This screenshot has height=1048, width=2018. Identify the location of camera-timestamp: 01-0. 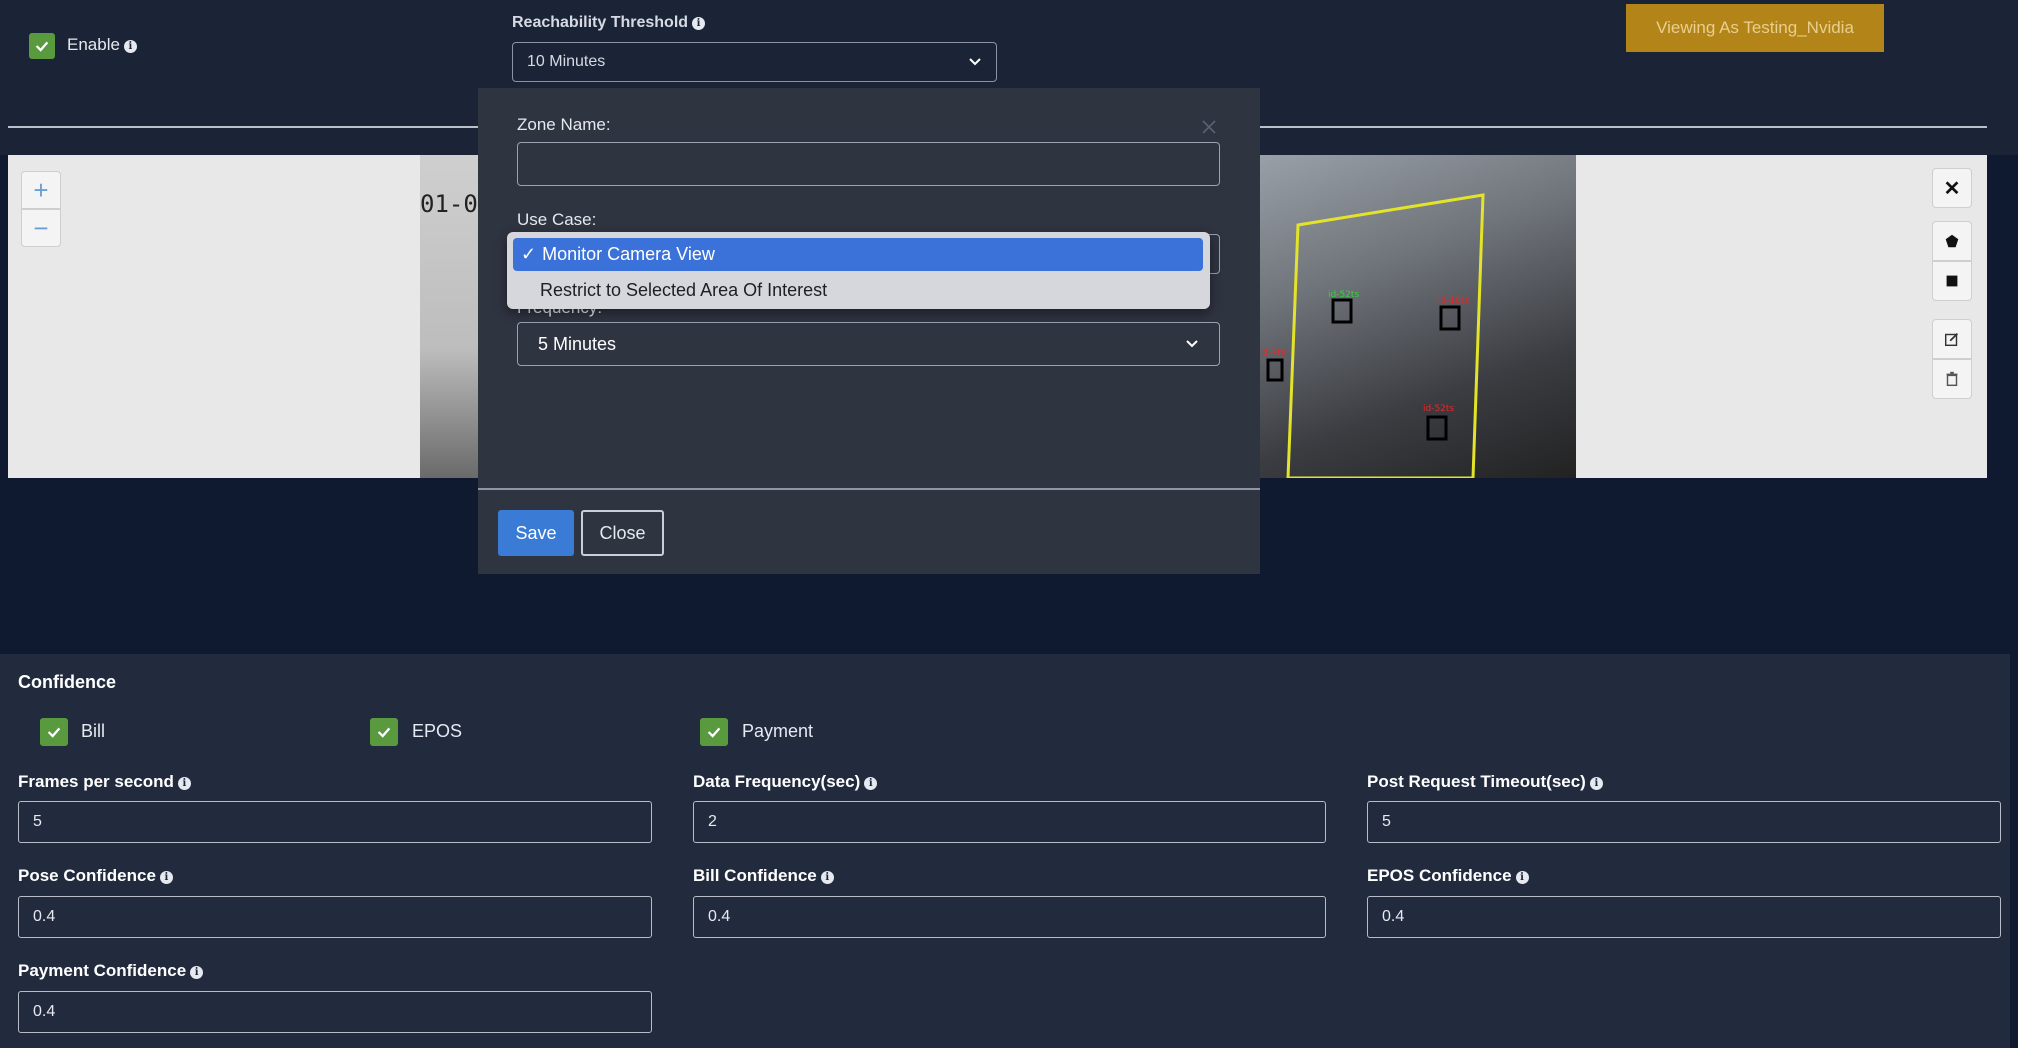
(449, 204).